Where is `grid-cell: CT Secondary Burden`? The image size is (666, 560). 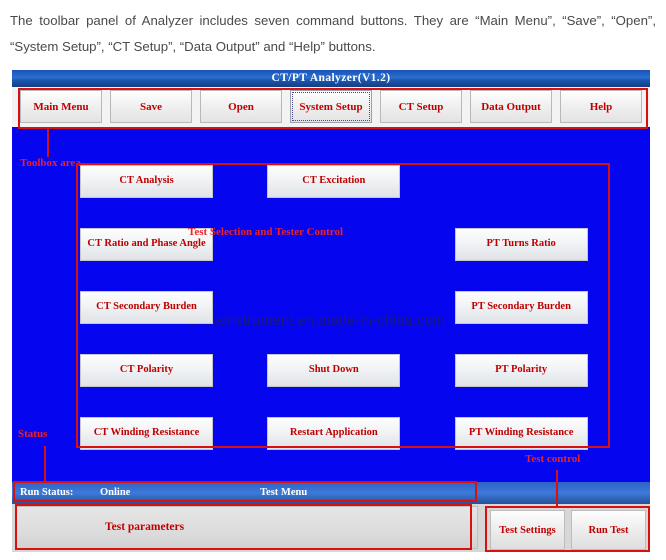 grid-cell: CT Secondary Burden is located at coordinates (166, 307).